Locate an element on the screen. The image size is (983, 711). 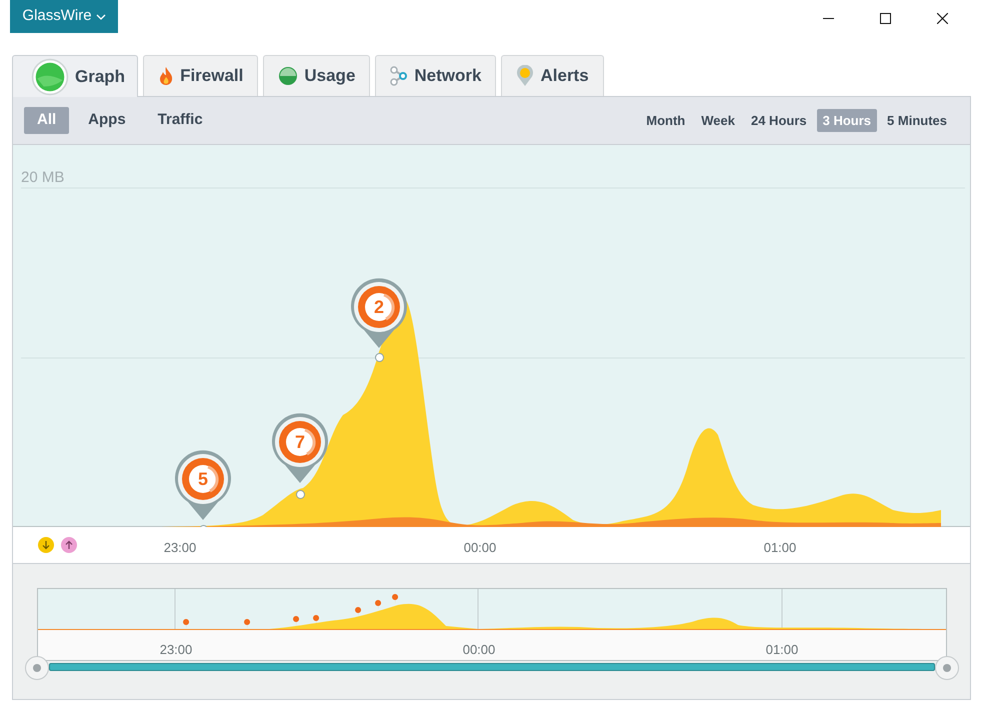
pie-icon is located at coordinates (288, 76).